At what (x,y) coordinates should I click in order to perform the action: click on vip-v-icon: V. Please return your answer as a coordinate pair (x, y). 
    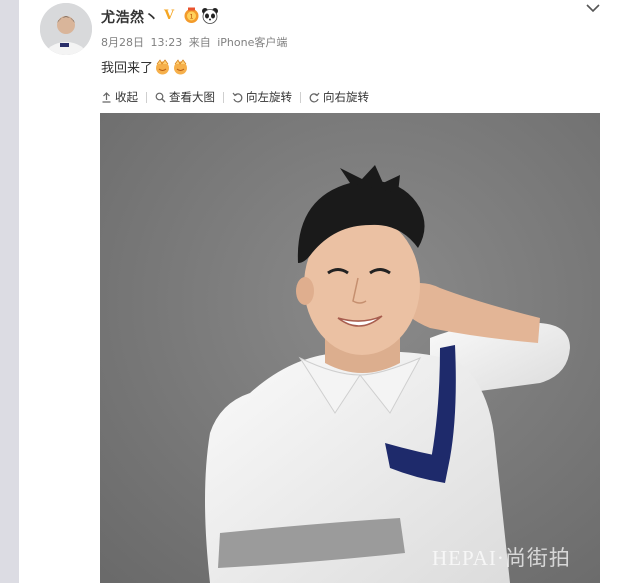
    Looking at the image, I should click on (171, 16).